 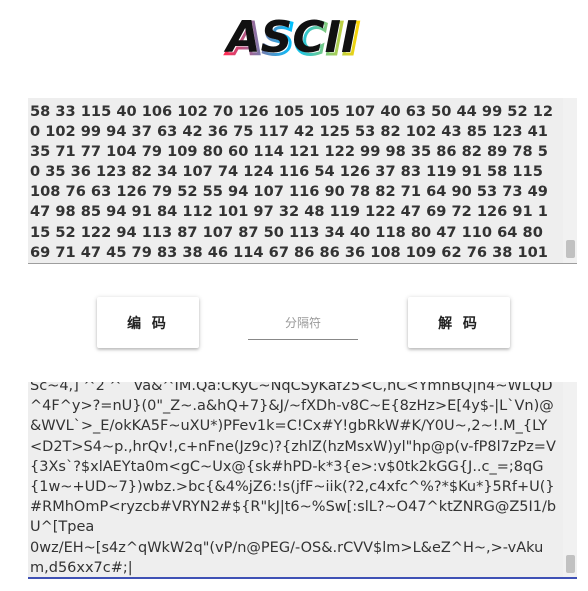 What do you see at coordinates (570, 479) in the screenshot?
I see `plain-text-scrollbar` at bounding box center [570, 479].